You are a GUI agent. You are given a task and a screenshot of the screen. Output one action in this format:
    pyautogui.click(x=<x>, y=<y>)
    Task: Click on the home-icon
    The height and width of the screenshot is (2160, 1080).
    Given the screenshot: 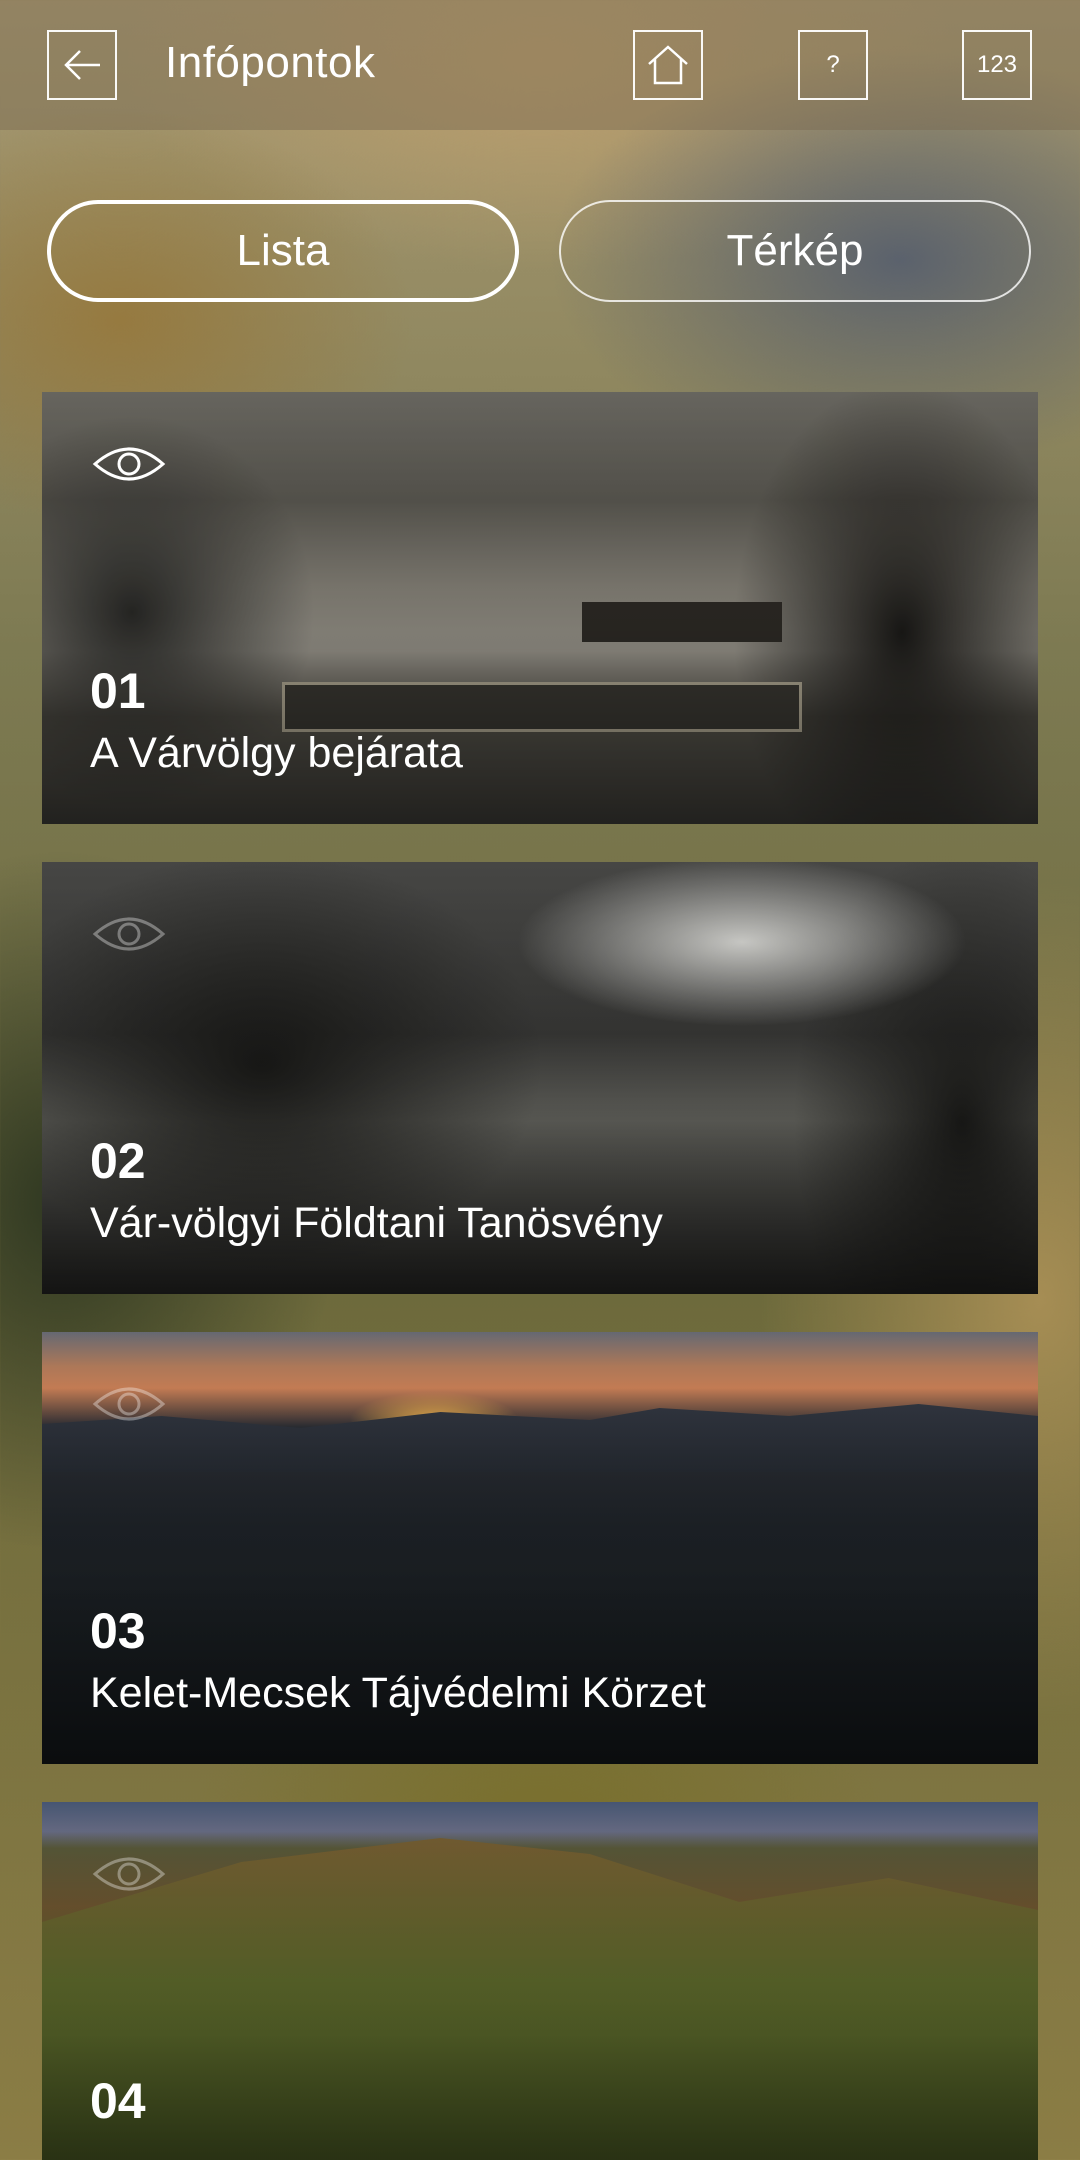 What is the action you would take?
    pyautogui.click(x=668, y=65)
    